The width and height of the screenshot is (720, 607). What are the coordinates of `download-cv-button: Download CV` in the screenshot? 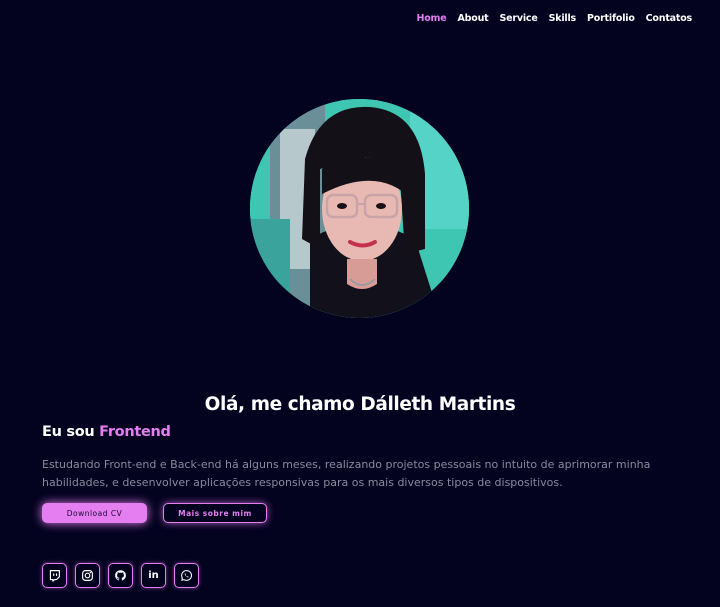 It's located at (94, 513).